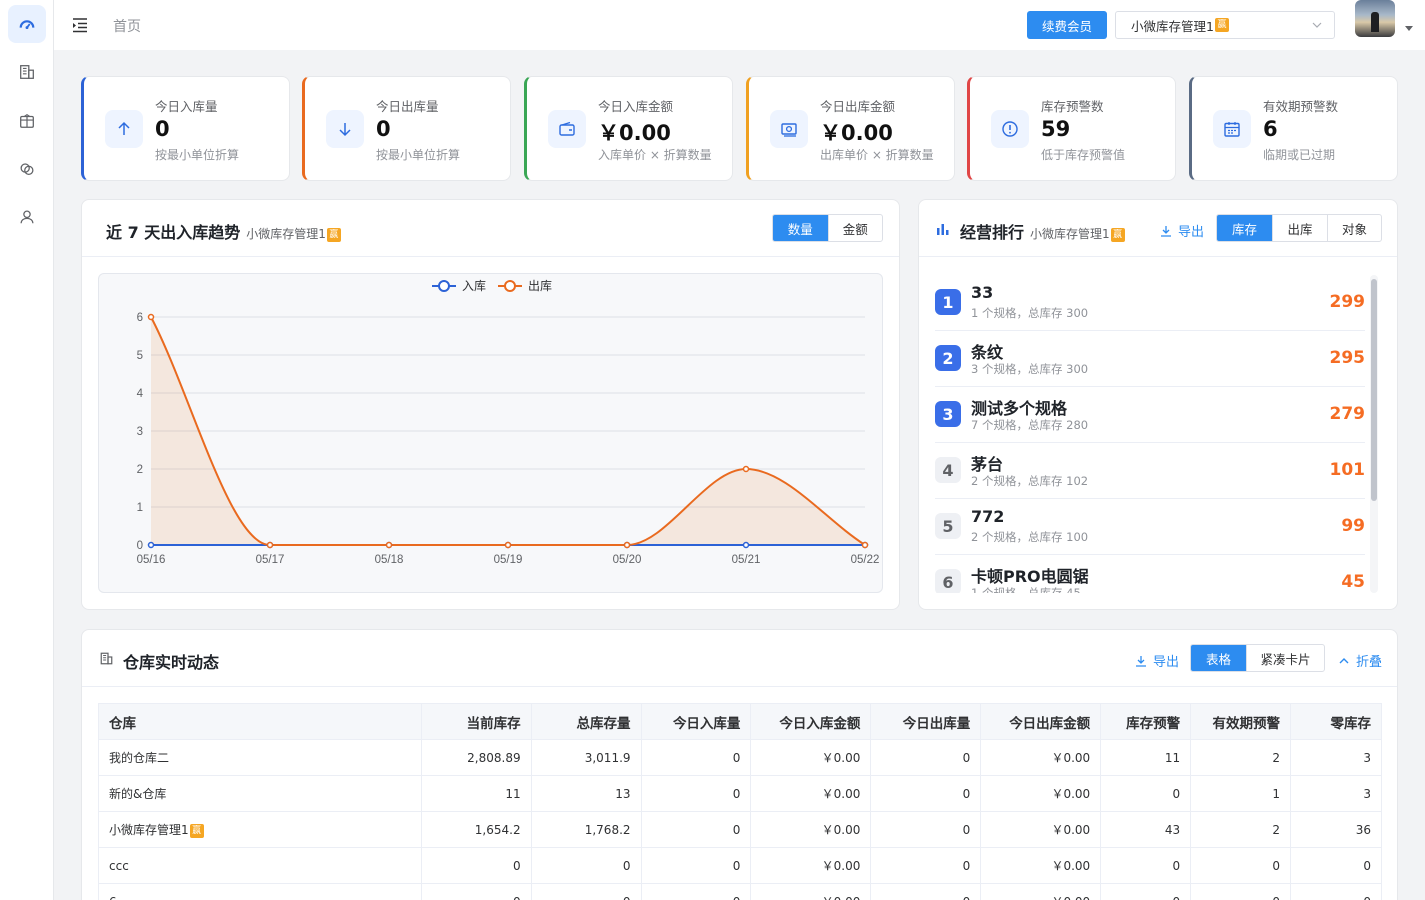  I want to click on trend-title: 近 7 天出入库趋势 小微库存管理1 赢, so click(223, 231).